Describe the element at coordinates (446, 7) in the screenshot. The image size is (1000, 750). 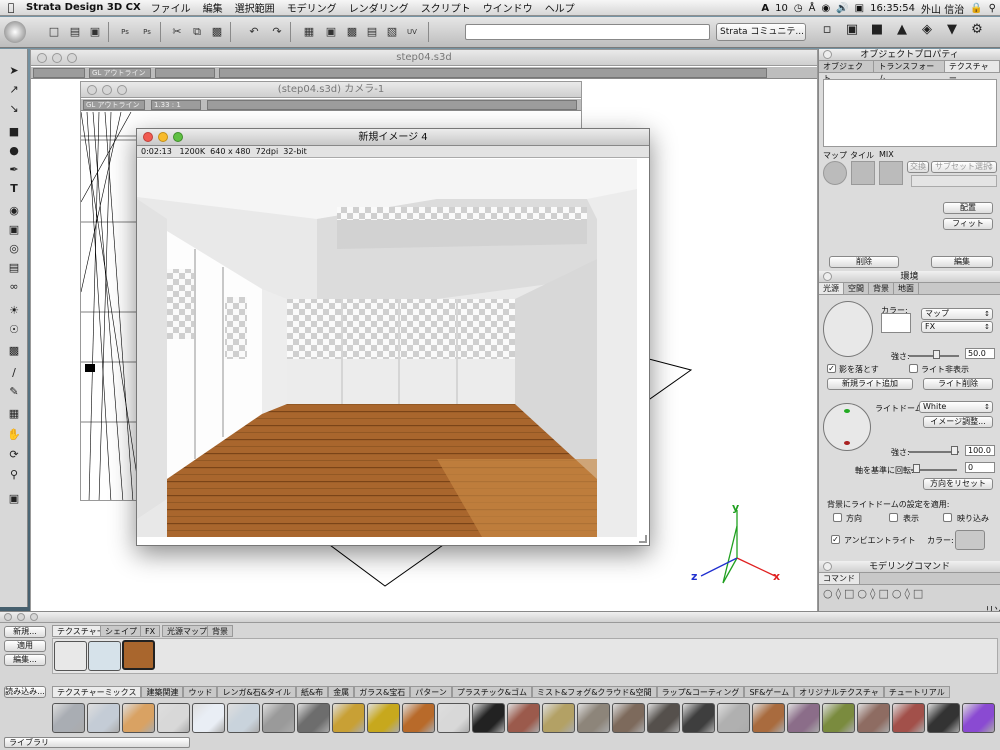
I see `menu-script: スクリプト` at that location.